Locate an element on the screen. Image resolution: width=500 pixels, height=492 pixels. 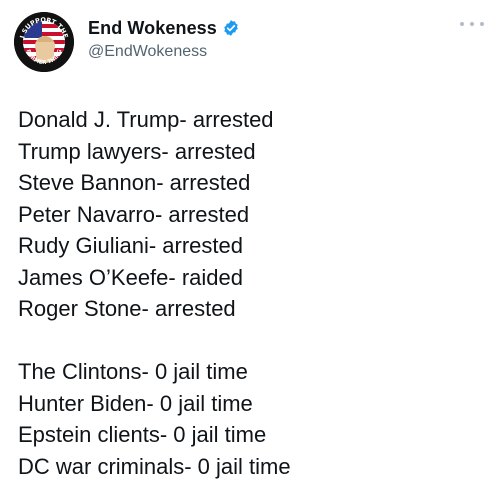
more-horizontal-icon is located at coordinates (472, 24).